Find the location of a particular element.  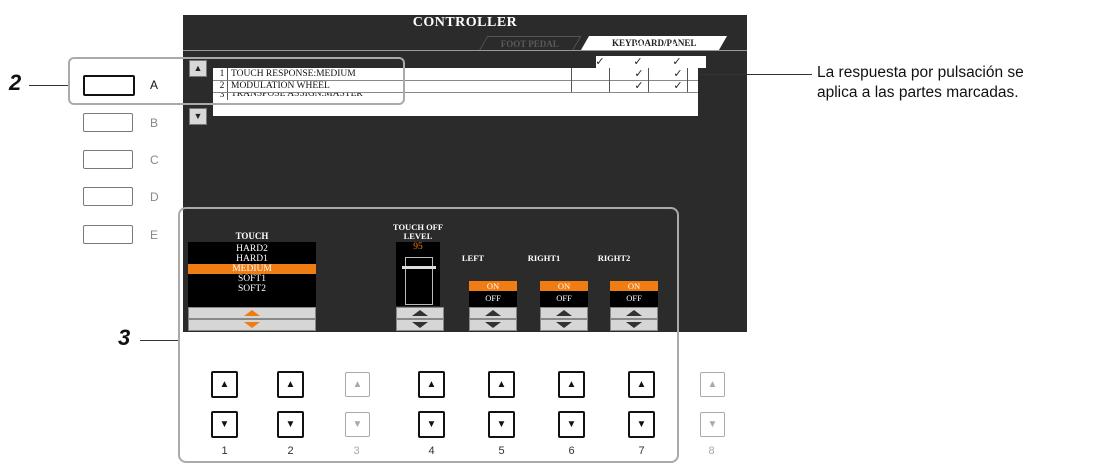

header-check-r2: ✓ is located at coordinates (677, 62).